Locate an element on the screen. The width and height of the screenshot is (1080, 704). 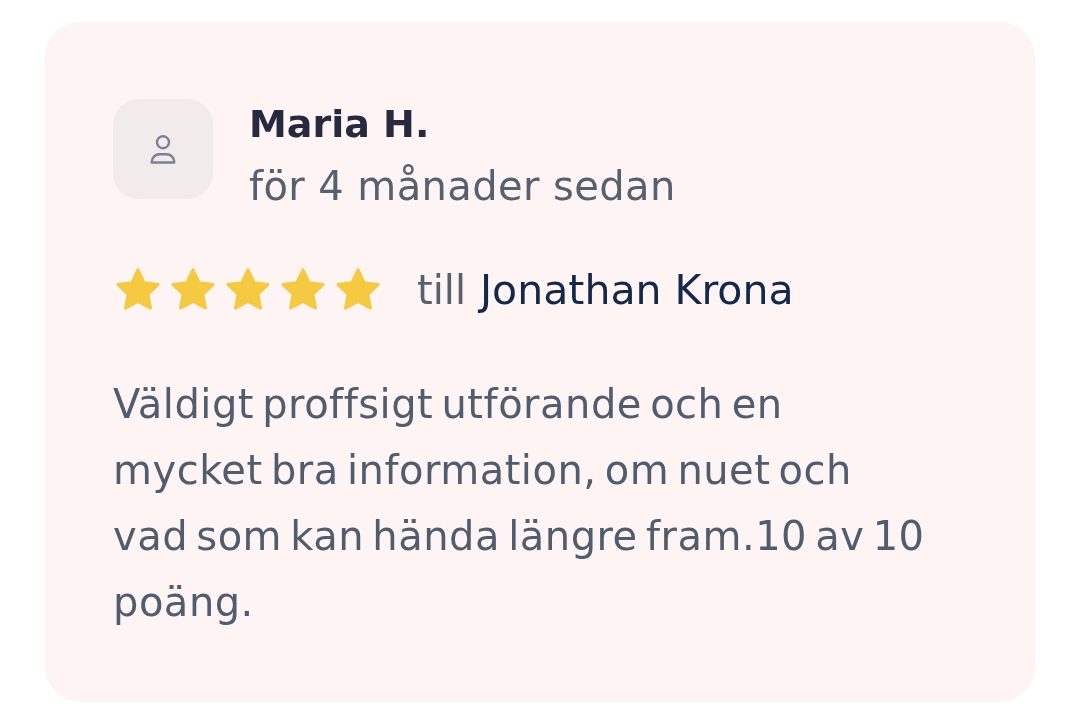
review-time: för 4 månader sedan is located at coordinates (462, 186).